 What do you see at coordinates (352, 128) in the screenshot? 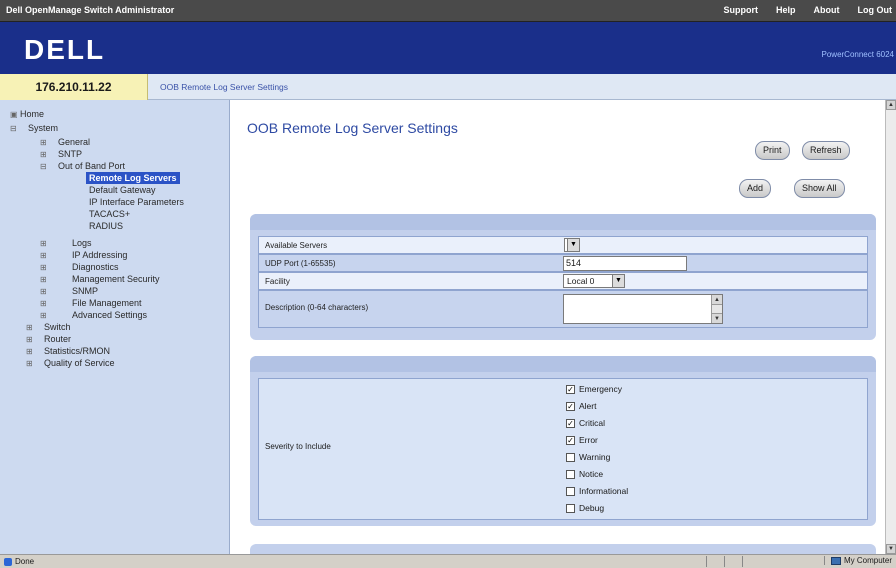
I see `page-title: OOB Remote Log Server Settings` at bounding box center [352, 128].